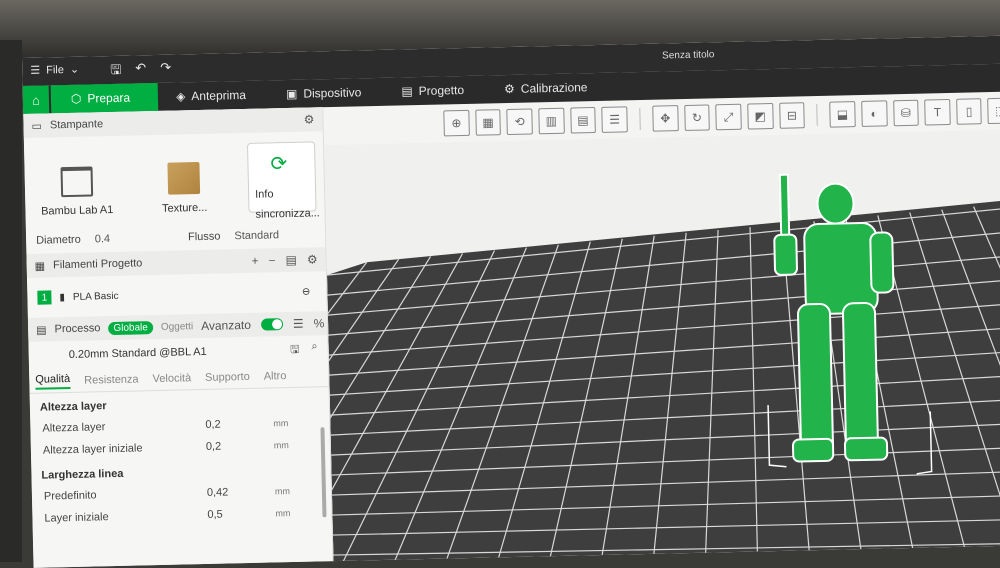  What do you see at coordinates (227, 376) in the screenshot?
I see `subtab-supporto: Supporto` at bounding box center [227, 376].